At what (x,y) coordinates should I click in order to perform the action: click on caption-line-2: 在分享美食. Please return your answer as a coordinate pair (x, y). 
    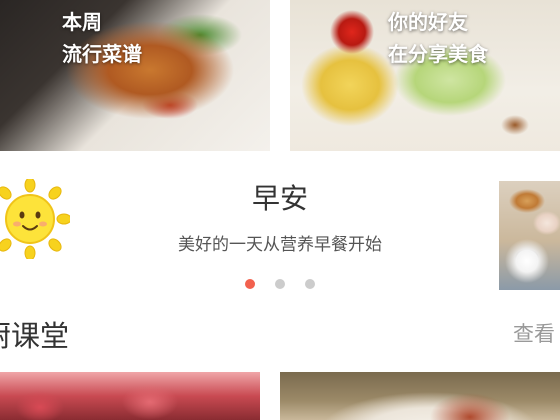
    Looking at the image, I should click on (438, 54).